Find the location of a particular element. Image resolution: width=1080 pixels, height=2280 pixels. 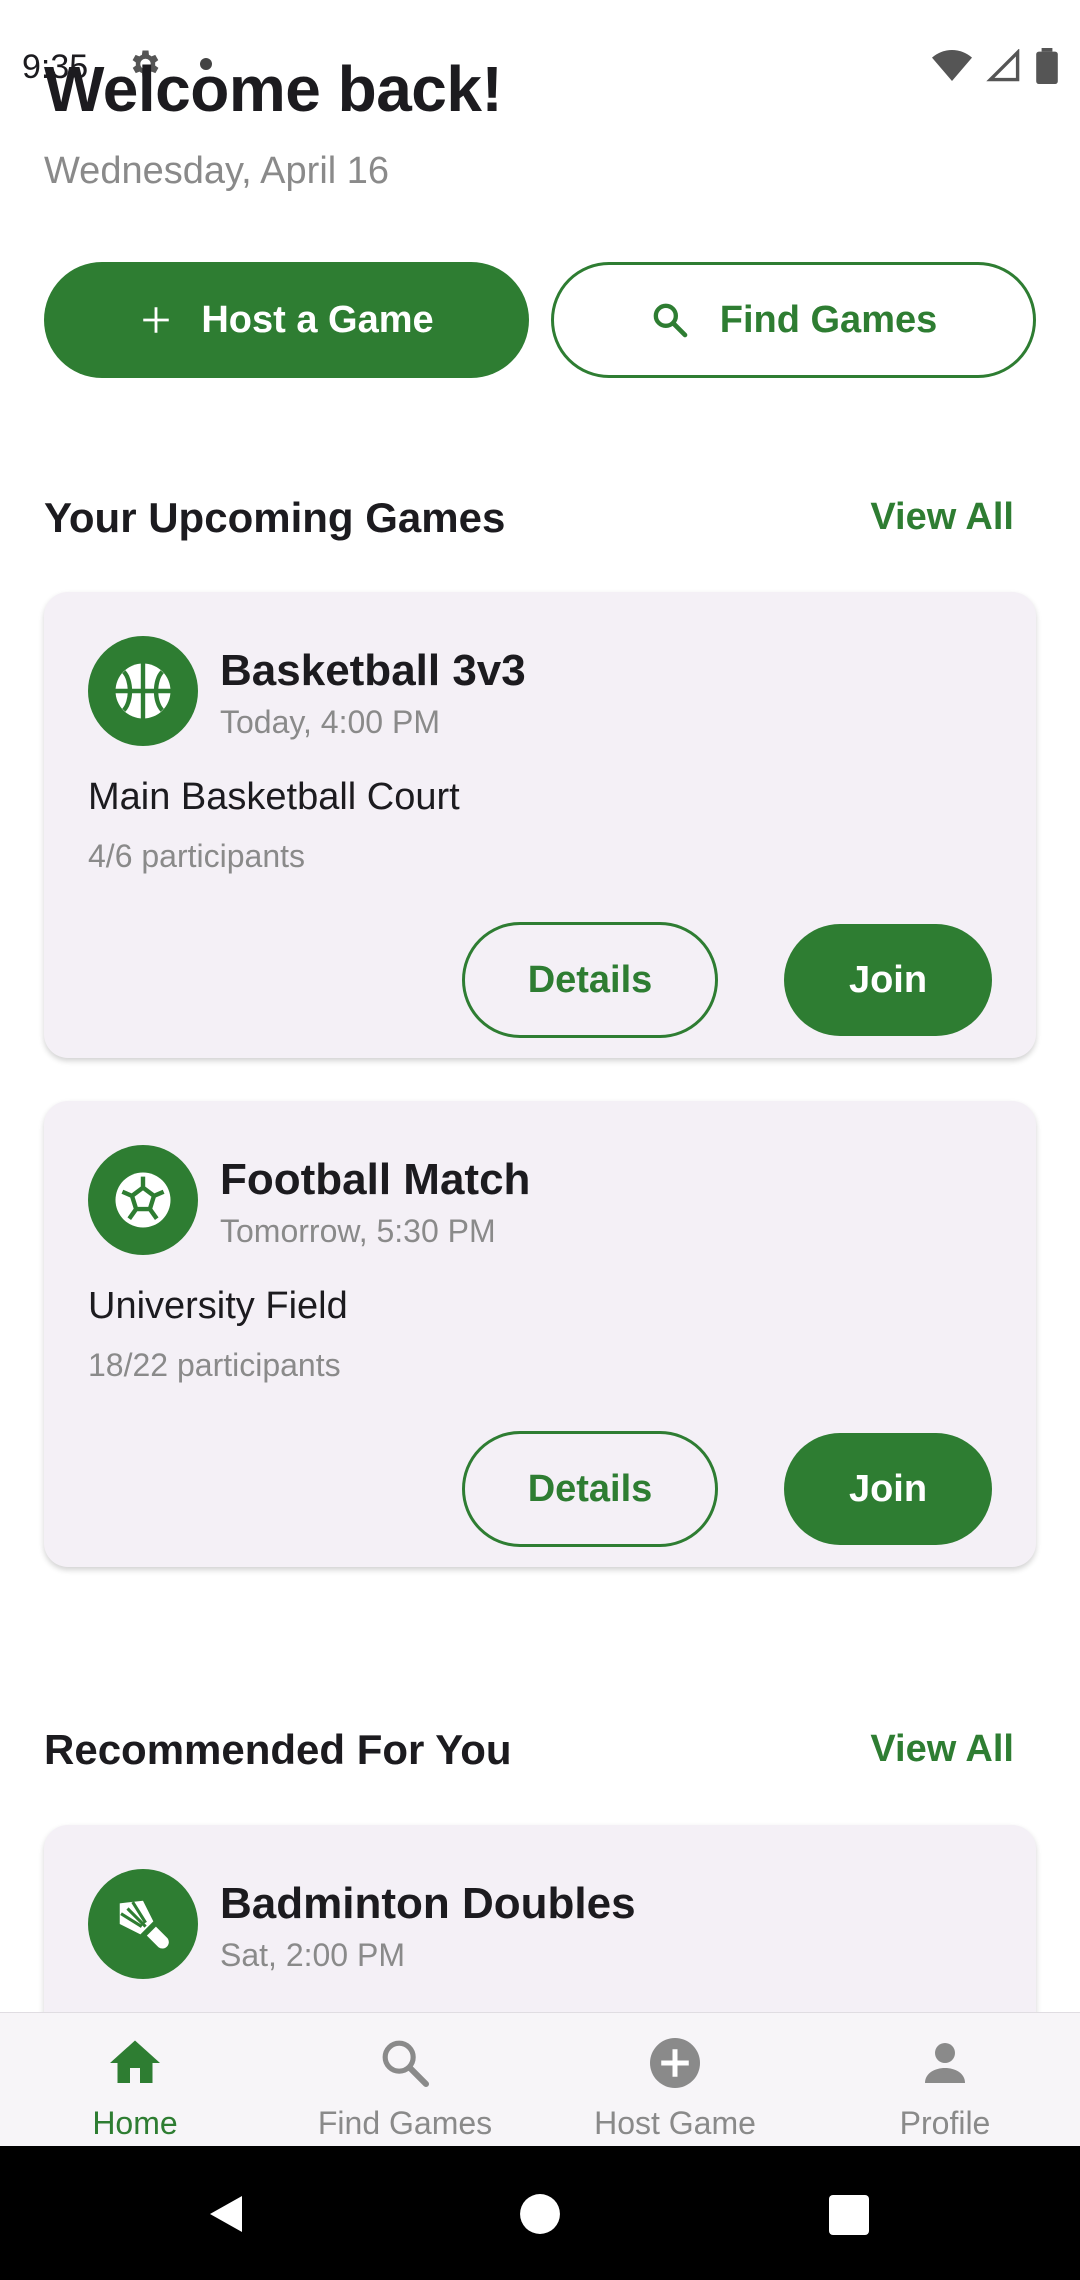

add-circle-icon is located at coordinates (675, 2063).